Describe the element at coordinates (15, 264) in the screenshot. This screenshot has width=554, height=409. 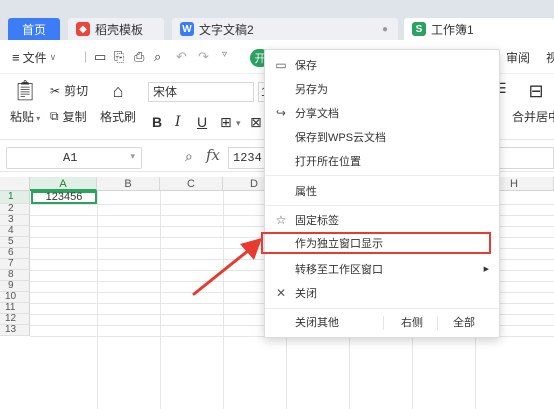
I see `row-header-7: 7` at that location.